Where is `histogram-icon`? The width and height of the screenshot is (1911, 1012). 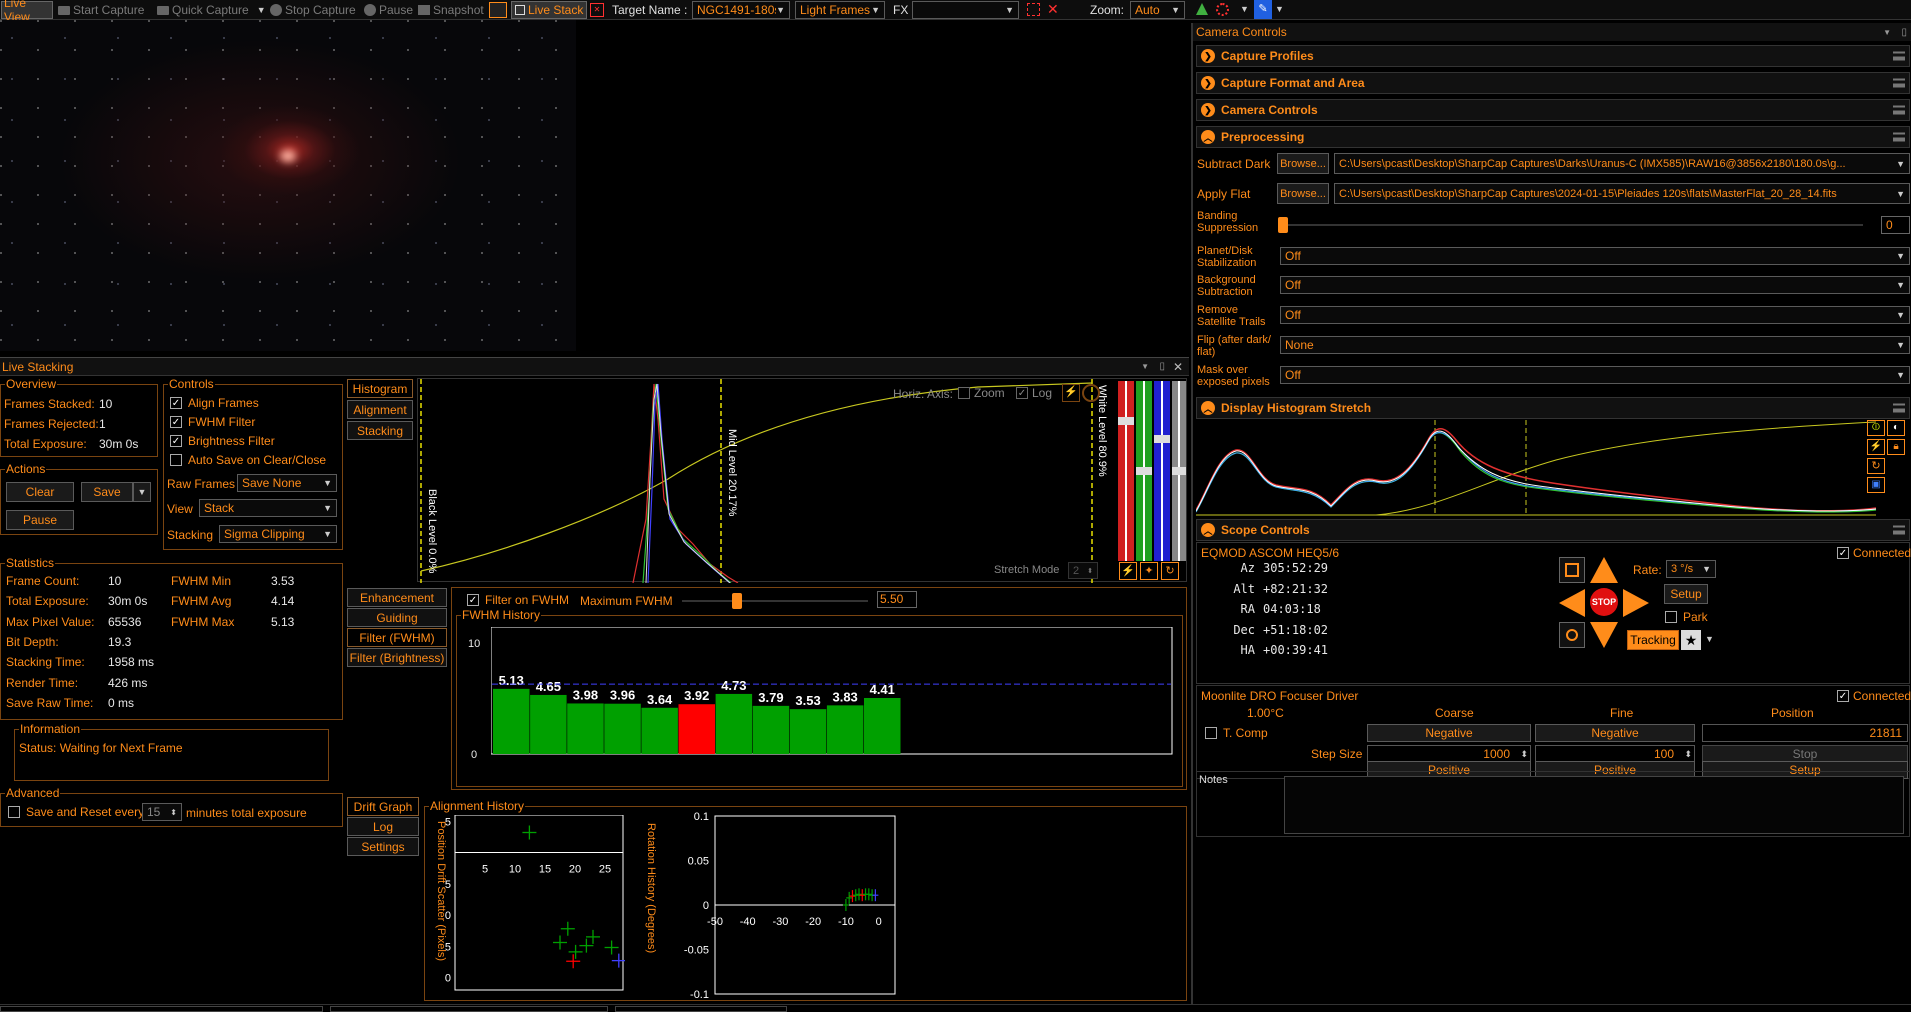
histogram-icon is located at coordinates (1202, 9).